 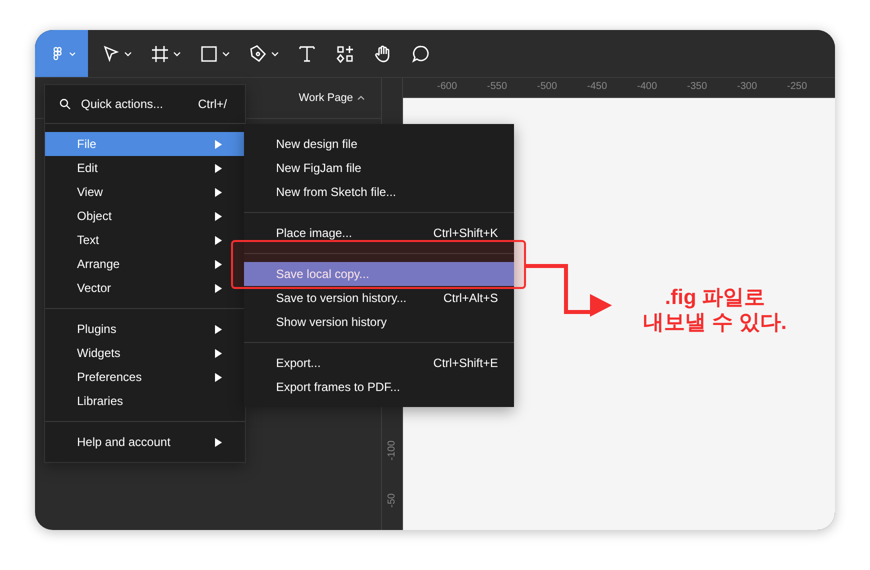 I want to click on search-icon, so click(x=65, y=104).